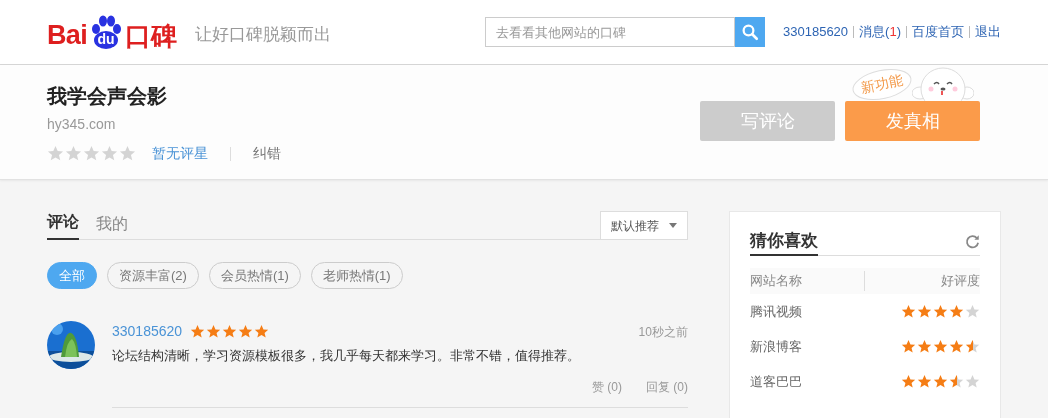  I want to click on review-text: 论坛结构清晰，学习资源模板很多，我几乎每天都来学习。非常不错，值得推荐。, so click(346, 356).